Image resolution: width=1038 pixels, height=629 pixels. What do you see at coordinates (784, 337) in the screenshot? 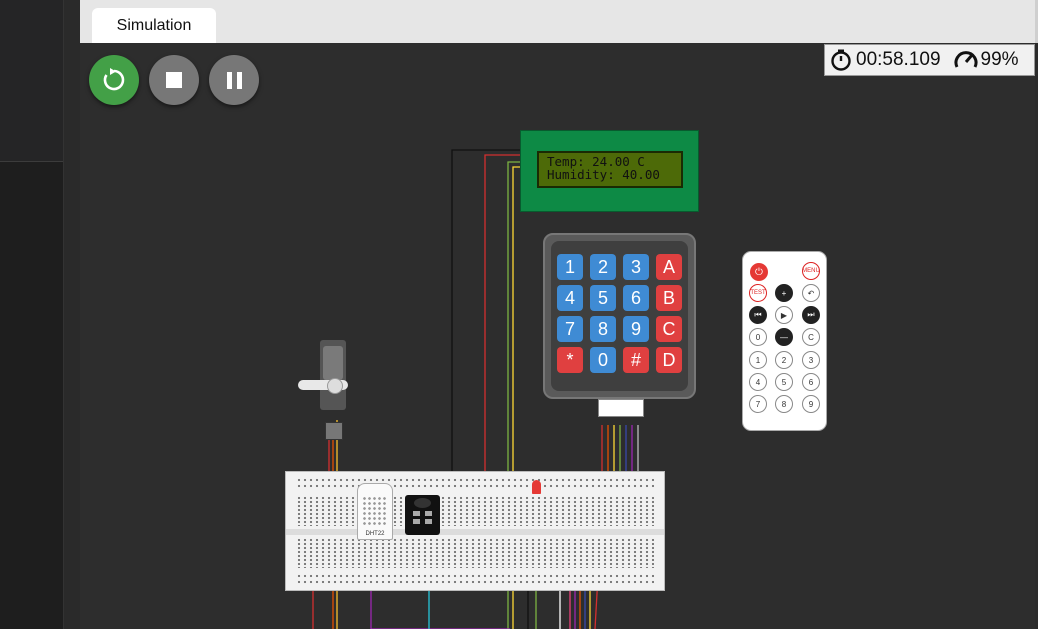
I see `remote-button: —` at bounding box center [784, 337].